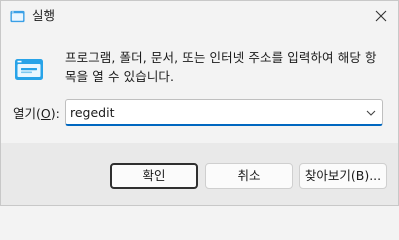 Image resolution: width=399 pixels, height=240 pixels. What do you see at coordinates (371, 113) in the screenshot?
I see `chevron-down-icon` at bounding box center [371, 113].